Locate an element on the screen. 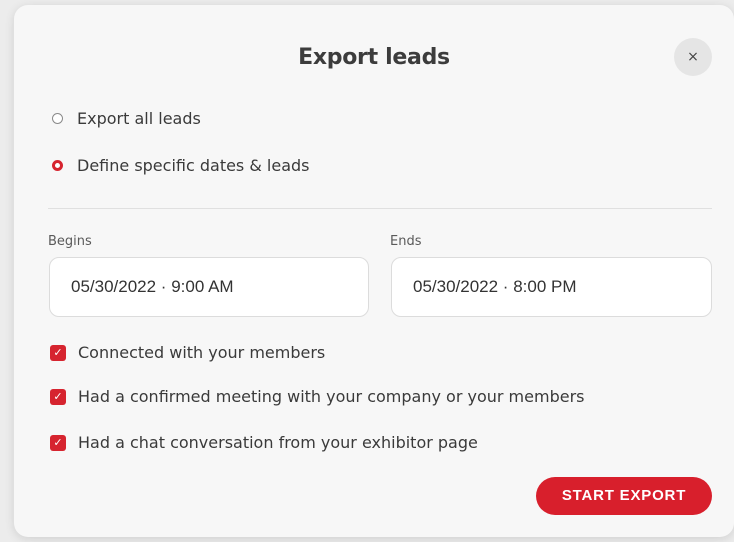  option-export-all-leads: Export all leads is located at coordinates (126, 118).